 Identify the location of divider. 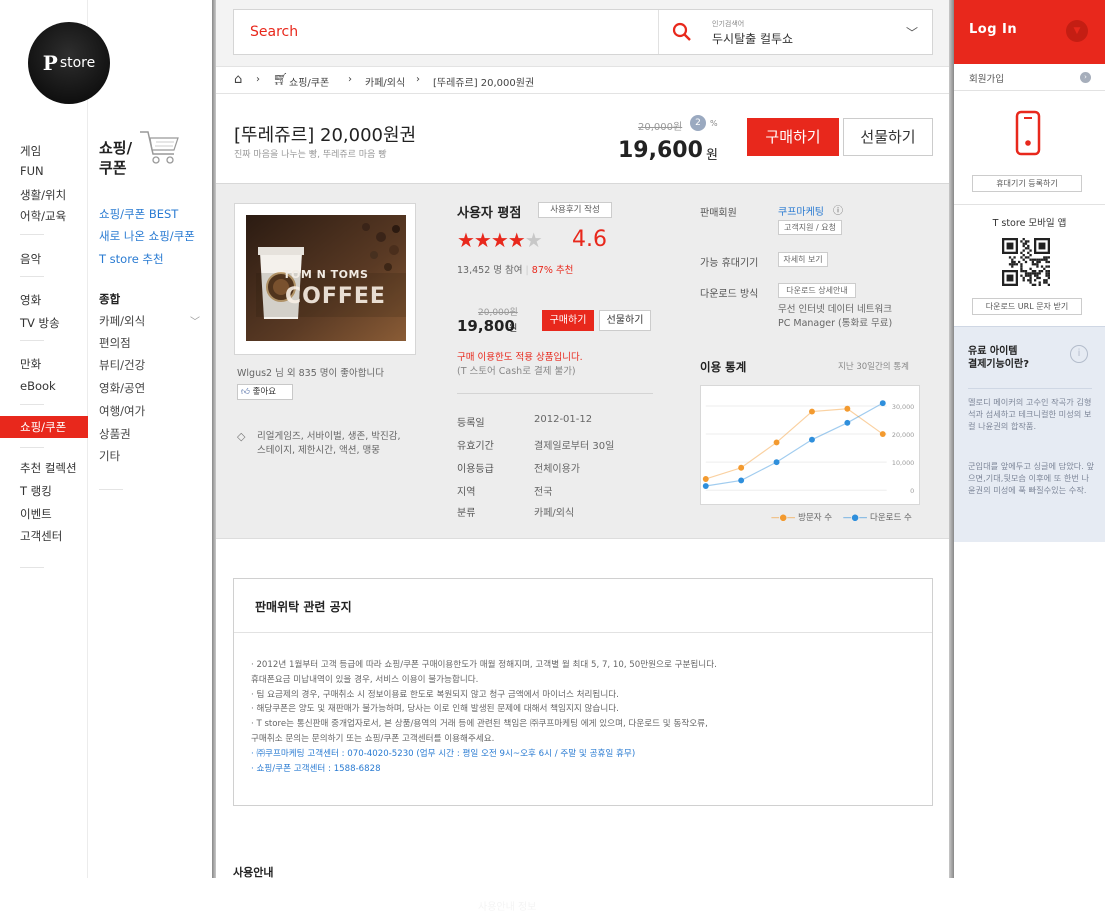
(583, 632).